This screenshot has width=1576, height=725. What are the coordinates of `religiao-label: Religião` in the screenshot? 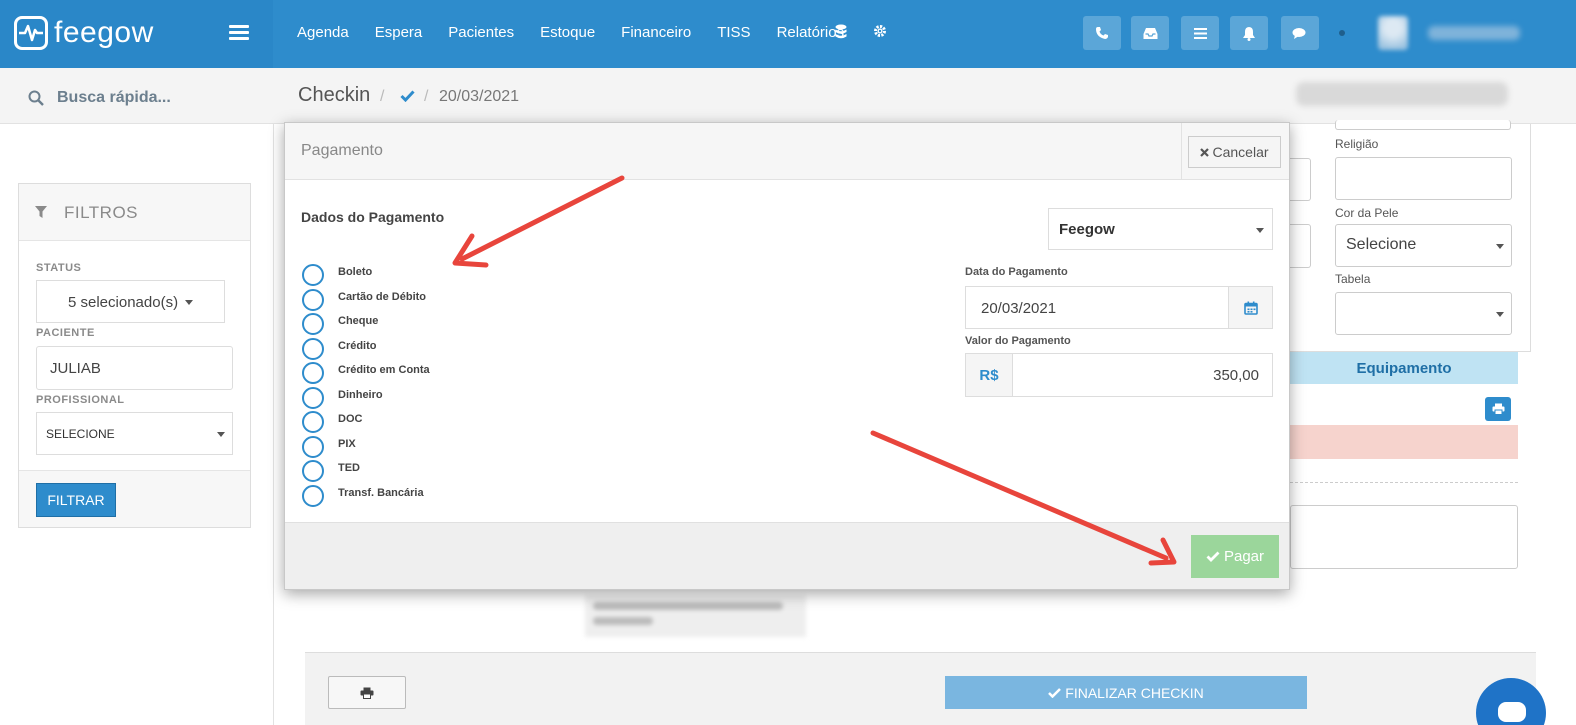 It's located at (1357, 144).